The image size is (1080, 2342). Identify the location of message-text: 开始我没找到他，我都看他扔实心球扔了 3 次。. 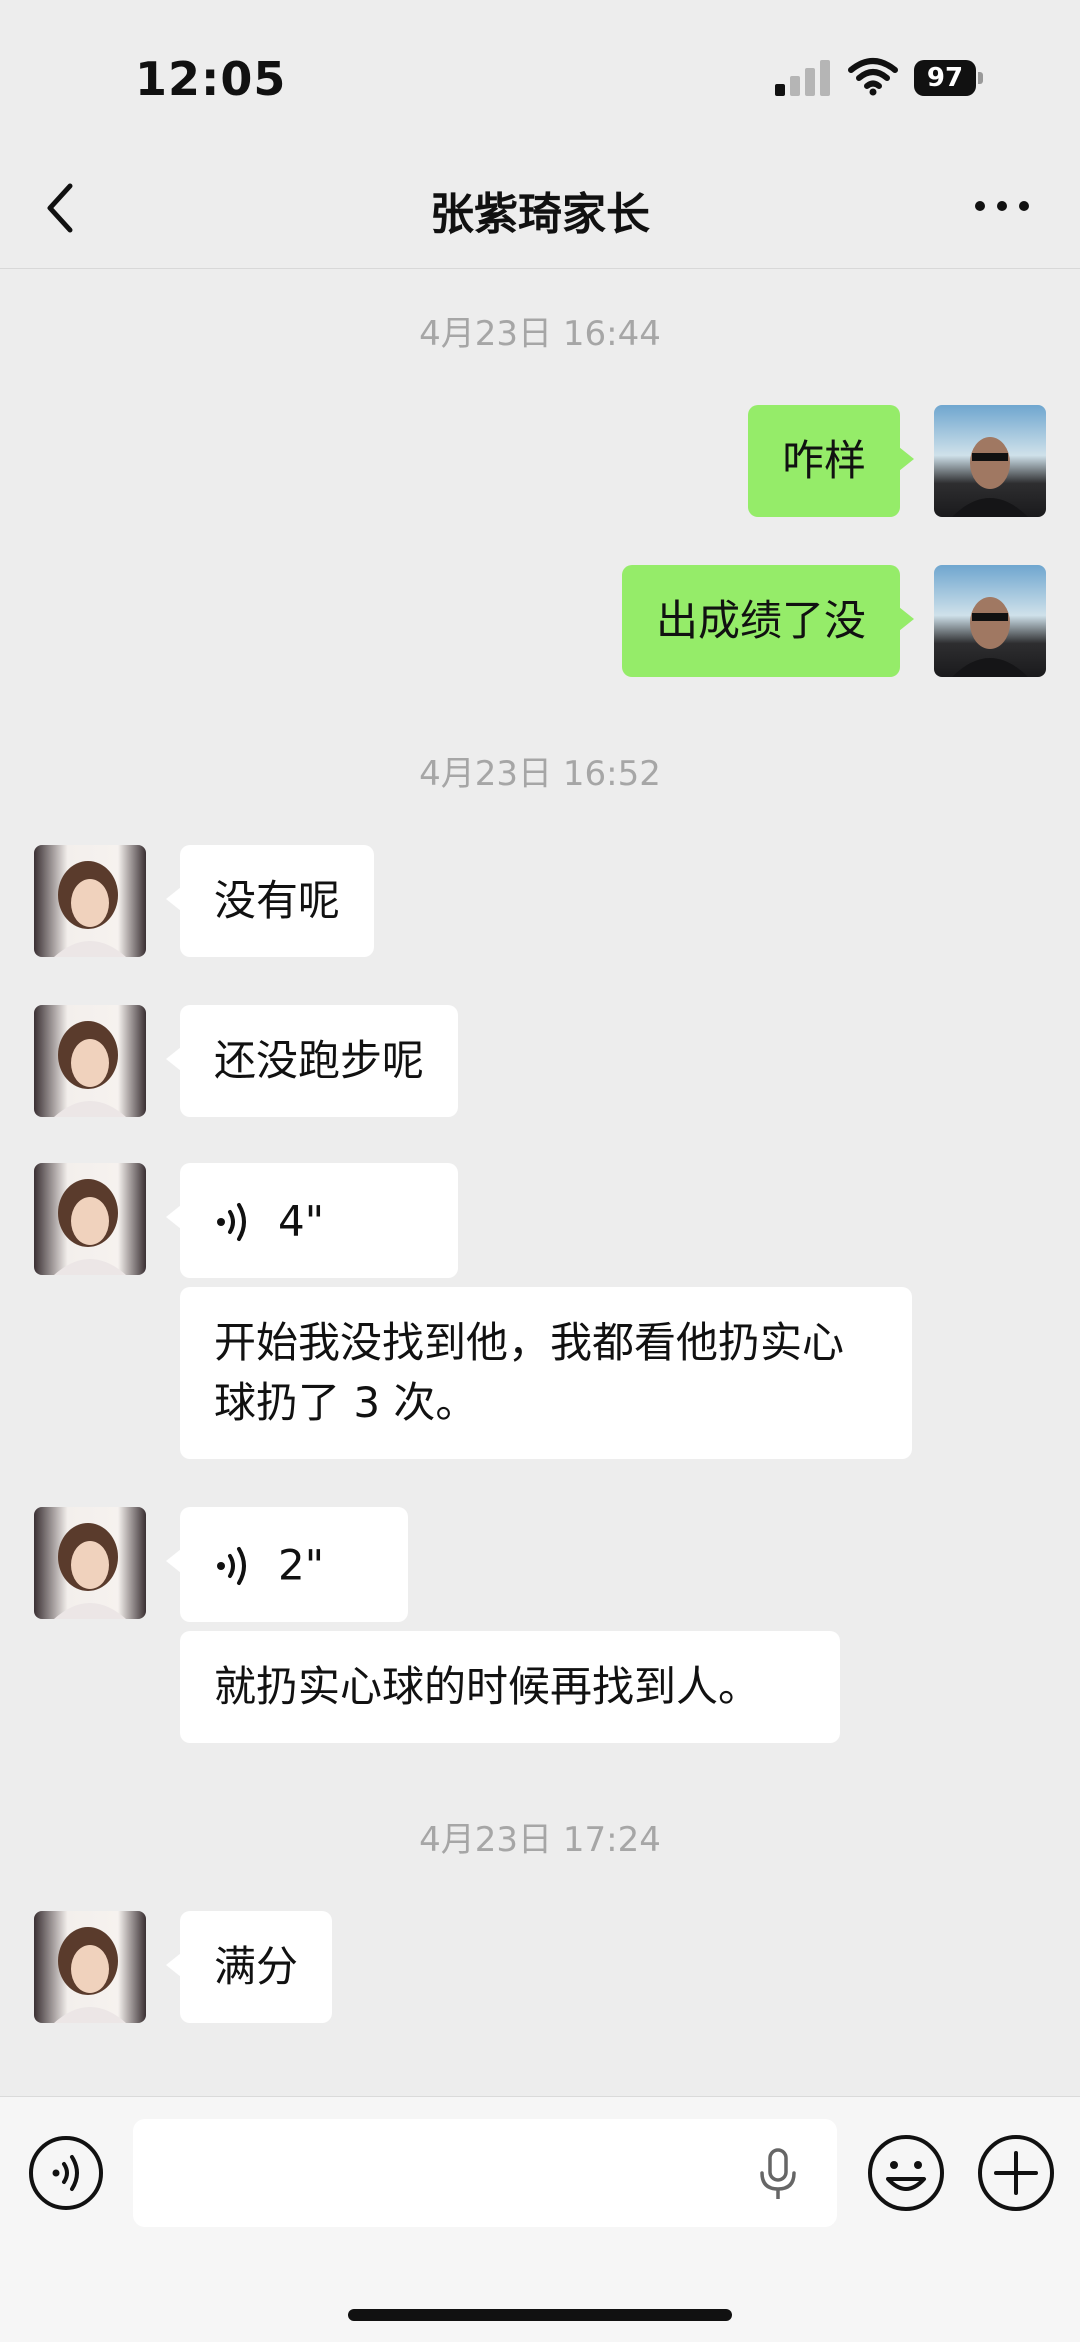
(529, 1372).